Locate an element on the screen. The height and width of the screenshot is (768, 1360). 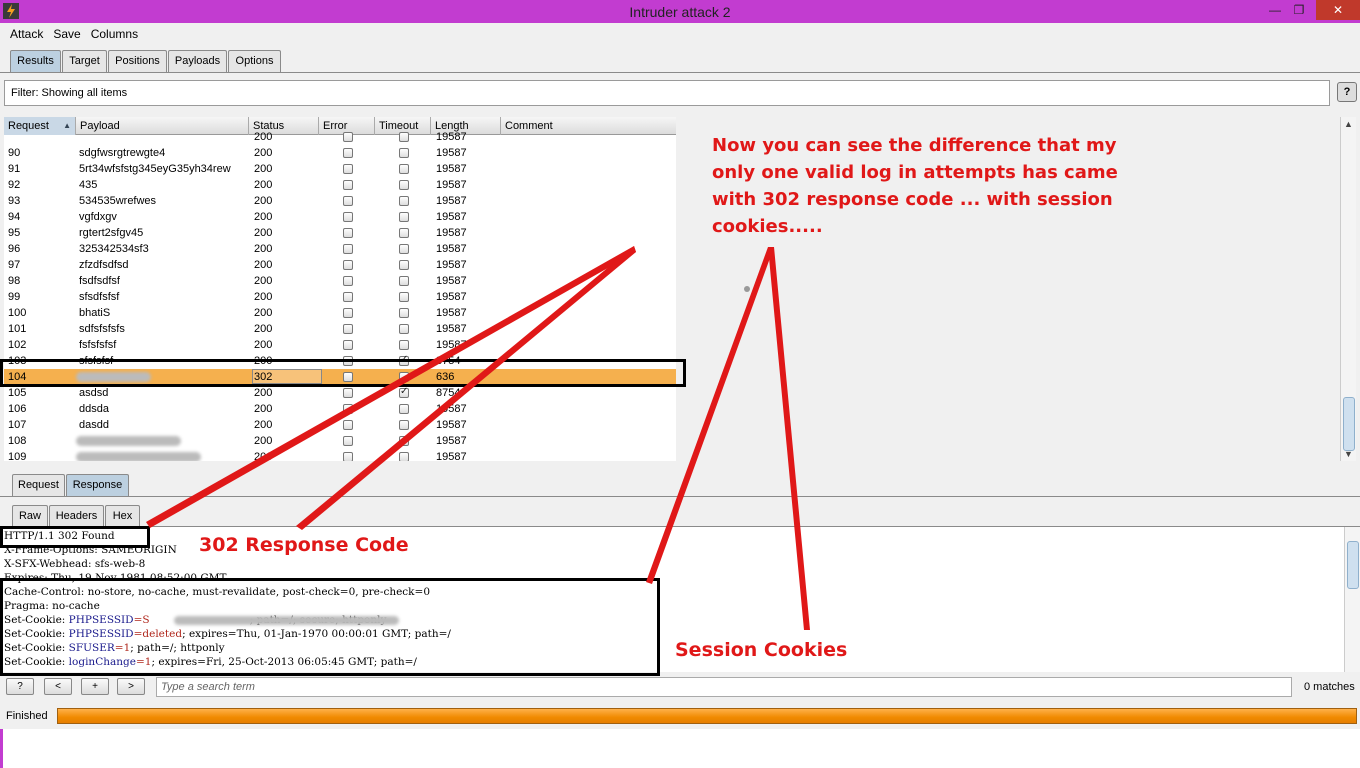
scroll-down-icon: ▼ is located at coordinates (1348, 454).